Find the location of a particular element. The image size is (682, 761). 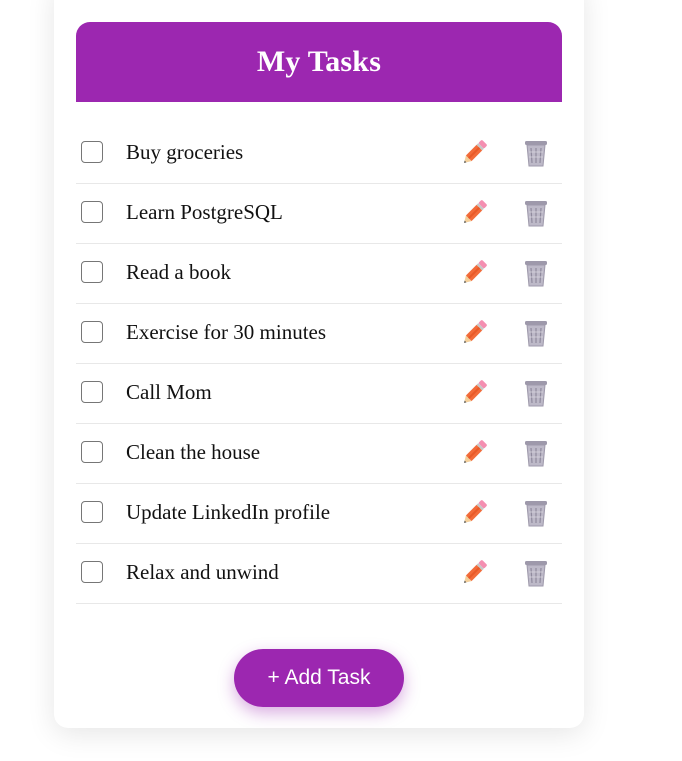

task-label: Read a book is located at coordinates (178, 272).